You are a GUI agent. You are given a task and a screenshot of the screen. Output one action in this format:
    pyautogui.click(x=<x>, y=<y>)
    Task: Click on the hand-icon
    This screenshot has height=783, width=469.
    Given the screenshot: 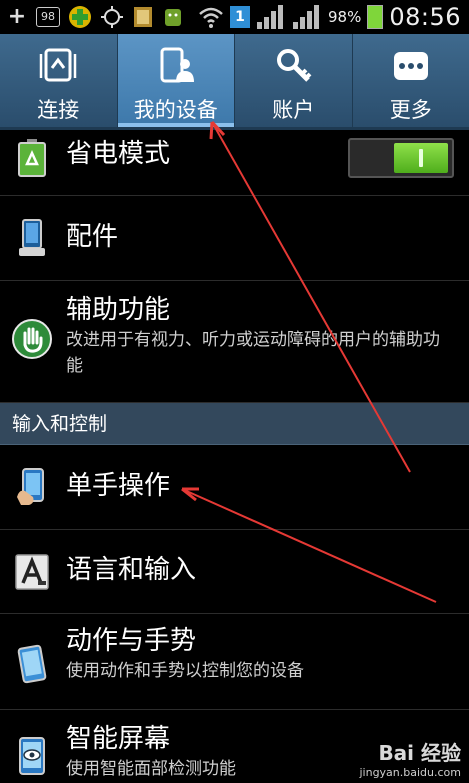 What is the action you would take?
    pyautogui.click(x=32, y=339)
    